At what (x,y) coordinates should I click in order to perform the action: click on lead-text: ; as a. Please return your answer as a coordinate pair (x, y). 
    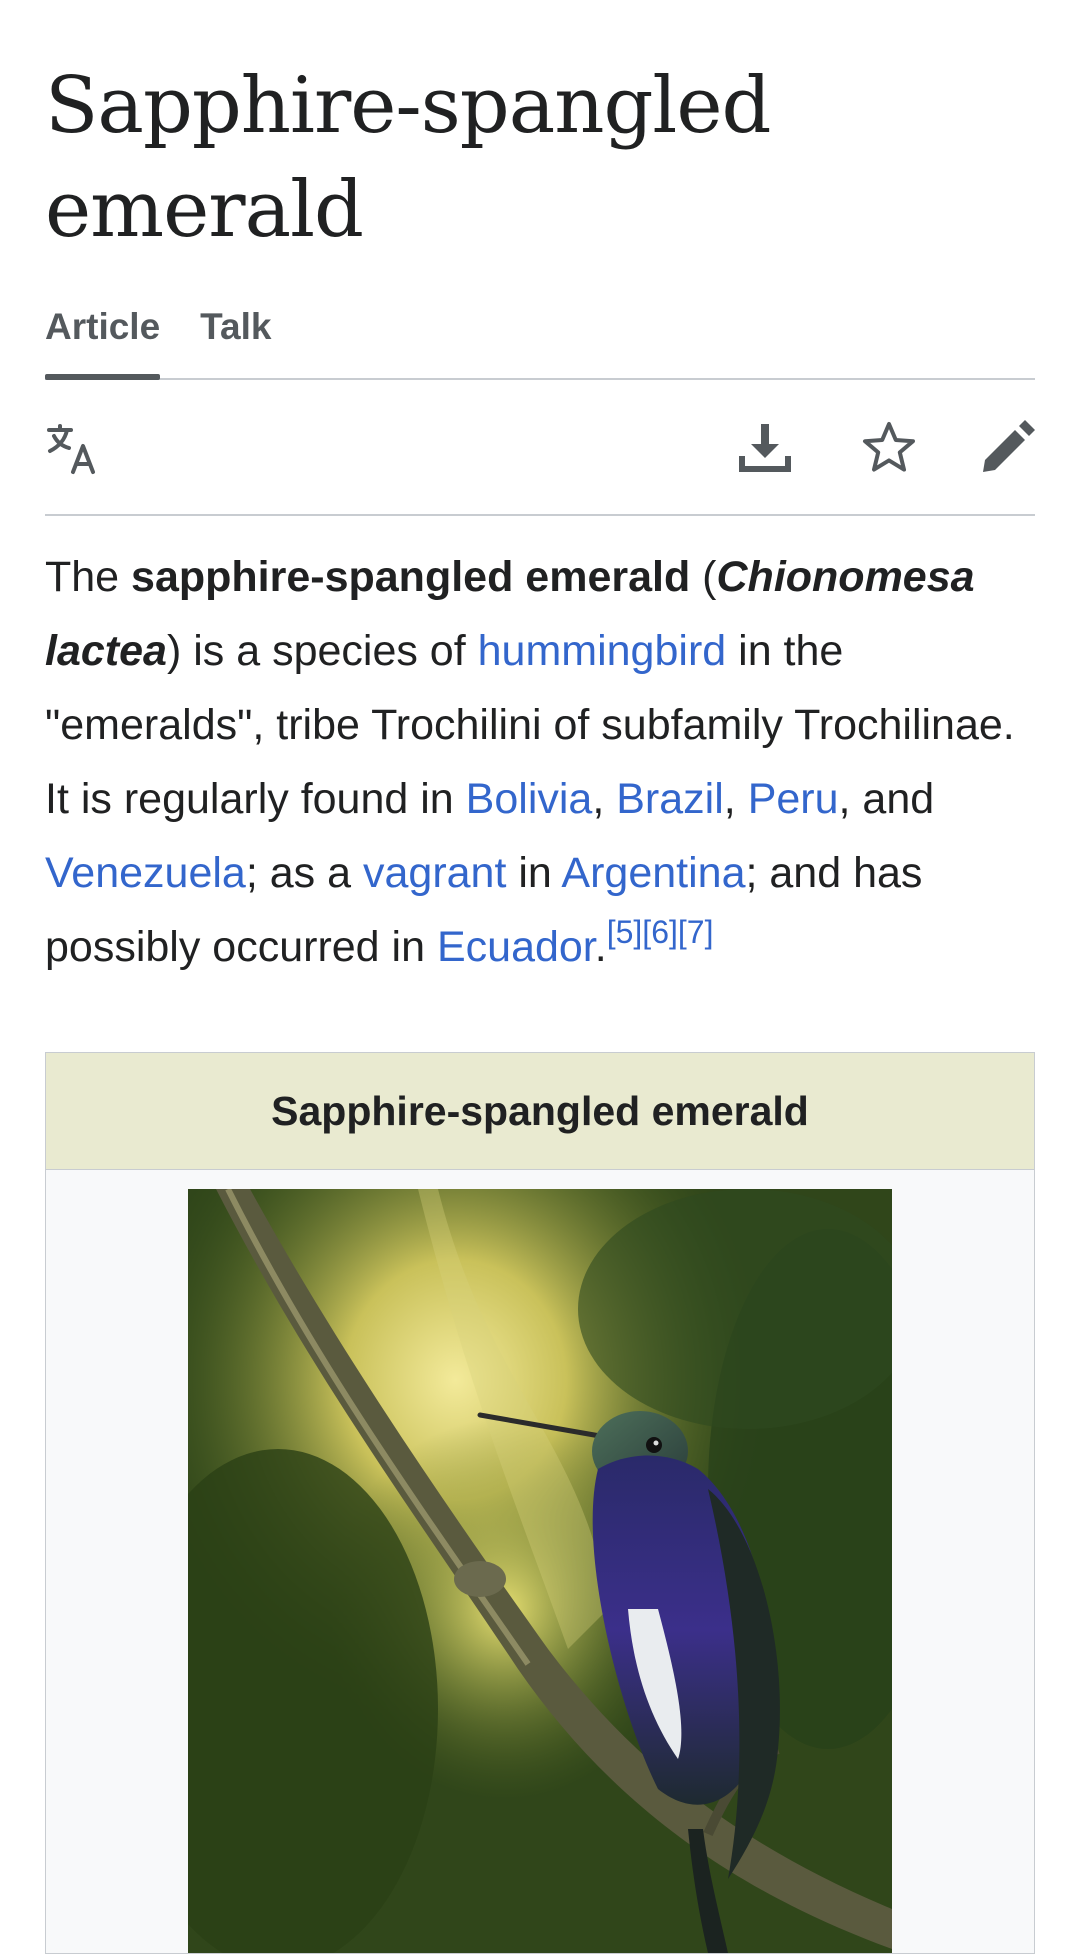
    Looking at the image, I should click on (304, 873).